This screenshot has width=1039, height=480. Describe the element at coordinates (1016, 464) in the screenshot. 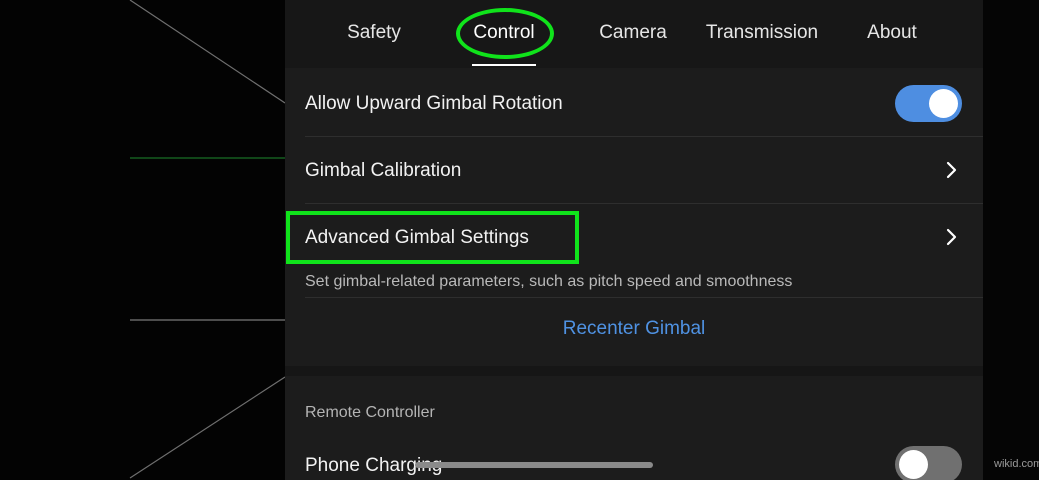

I see `watermark-text: wikid.com` at that location.